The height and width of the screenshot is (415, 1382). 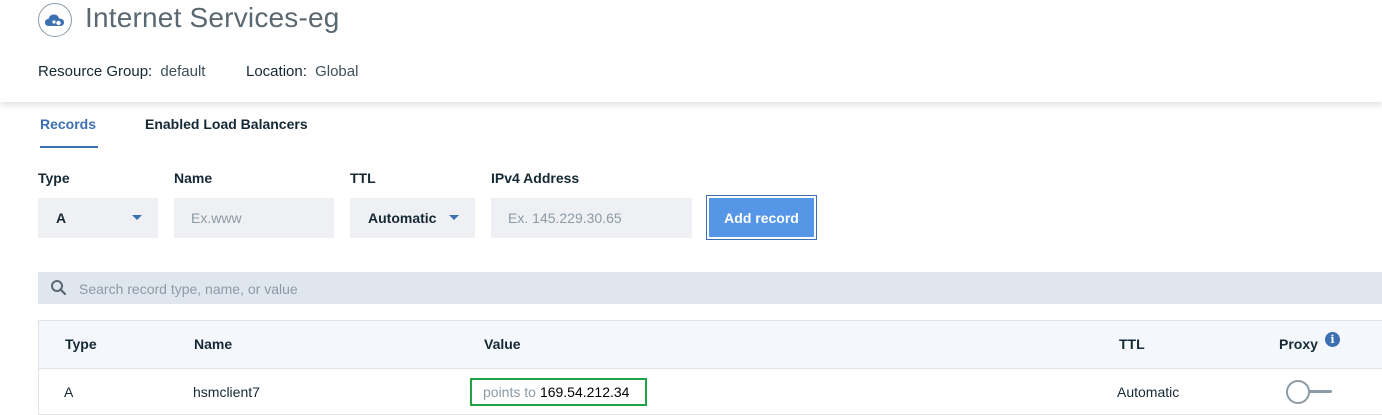 What do you see at coordinates (69, 132) in the screenshot?
I see `tab-records: Records` at bounding box center [69, 132].